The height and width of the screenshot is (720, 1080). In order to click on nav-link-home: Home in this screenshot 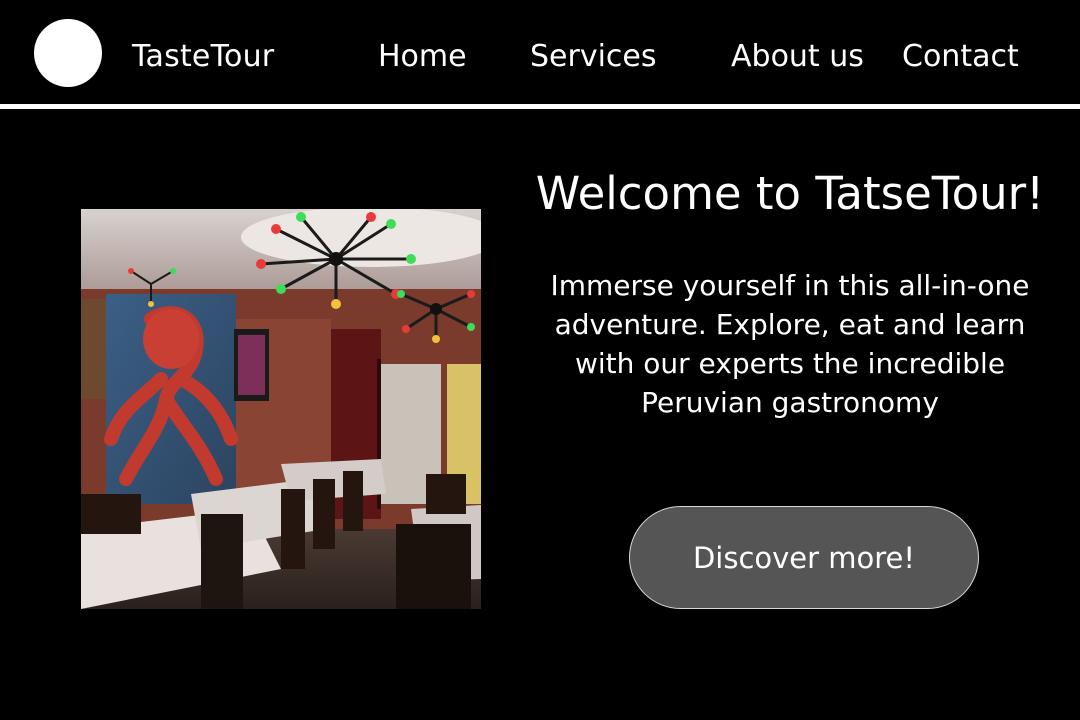, I will do `click(422, 57)`.